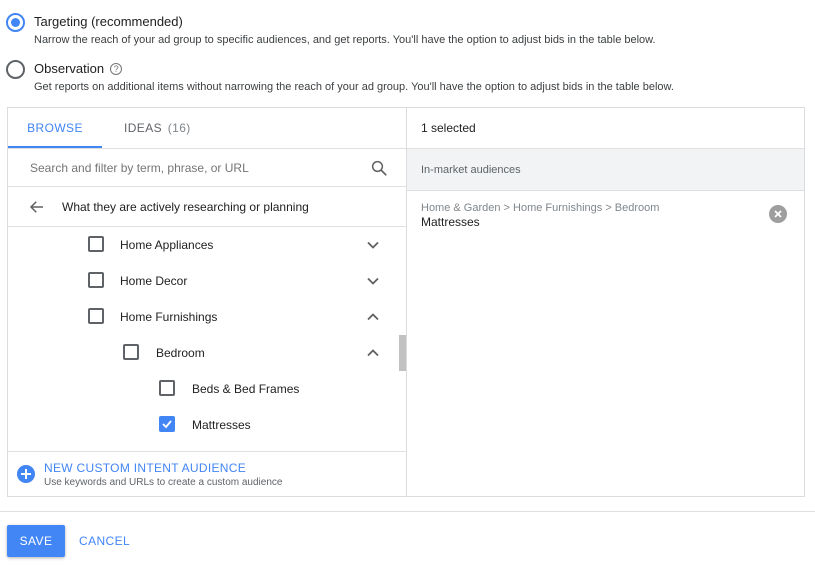 The width and height of the screenshot is (815, 571). What do you see at coordinates (246, 389) in the screenshot?
I see `category-label: Beds & Bed Frames` at bounding box center [246, 389].